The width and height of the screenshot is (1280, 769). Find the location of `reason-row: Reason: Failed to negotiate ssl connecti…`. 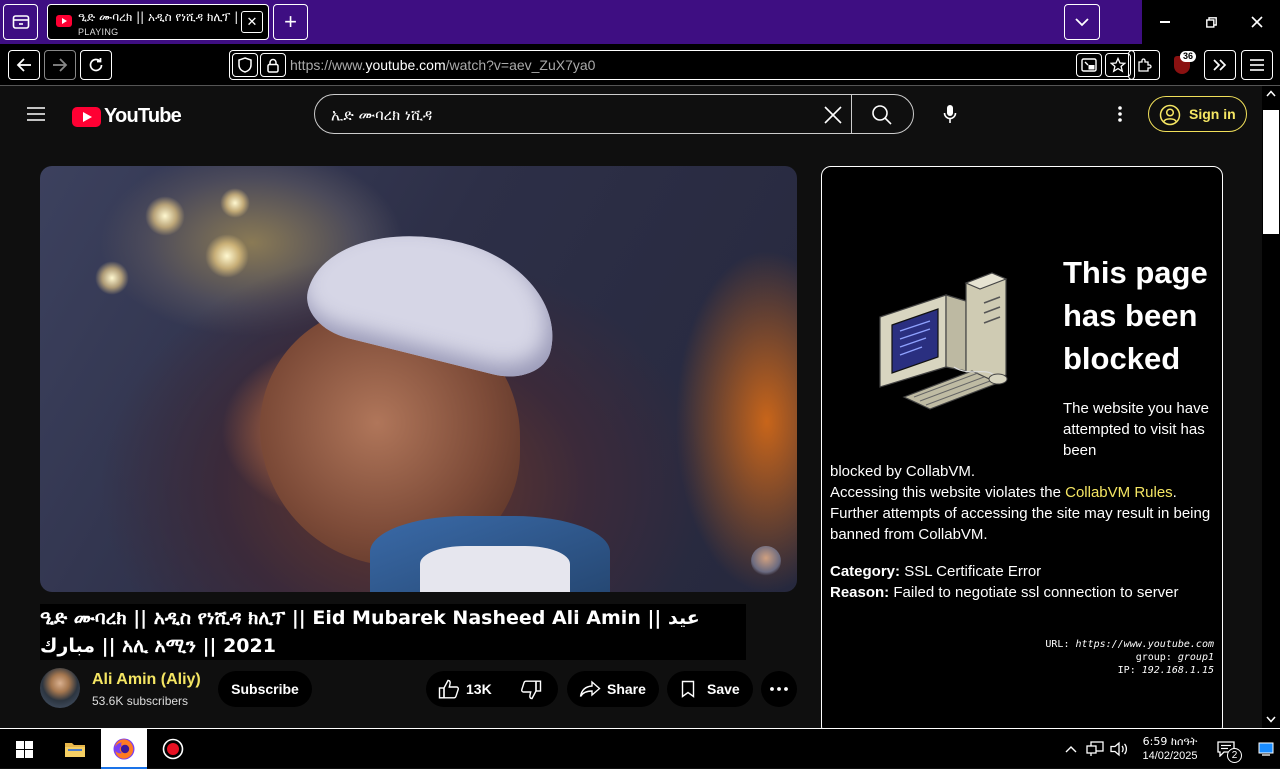

reason-row: Reason: Failed to negotiate ssl connecti… is located at coordinates (1022, 592).